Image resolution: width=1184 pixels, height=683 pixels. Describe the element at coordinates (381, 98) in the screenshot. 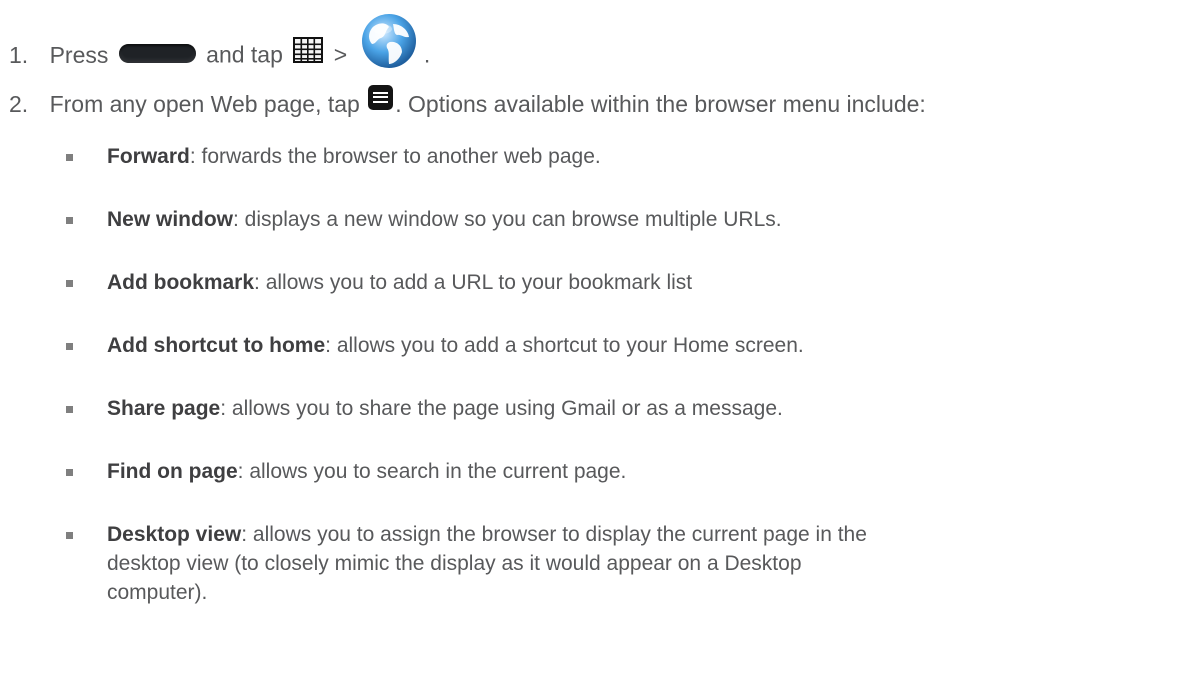

I see `menu-key-icon` at that location.